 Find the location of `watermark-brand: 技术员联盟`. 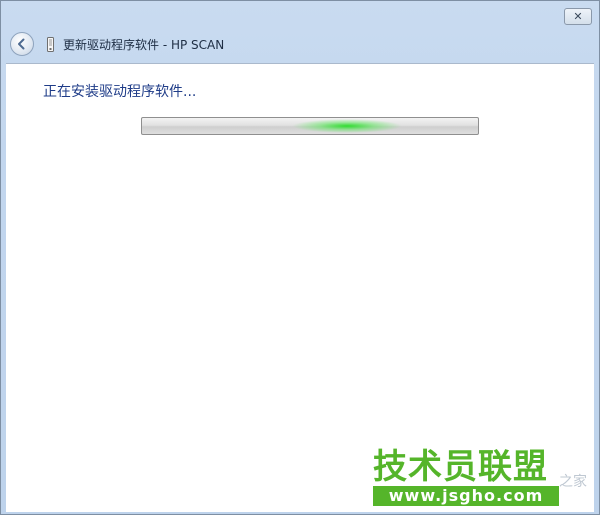

watermark-brand: 技术员联盟 is located at coordinates (460, 467).